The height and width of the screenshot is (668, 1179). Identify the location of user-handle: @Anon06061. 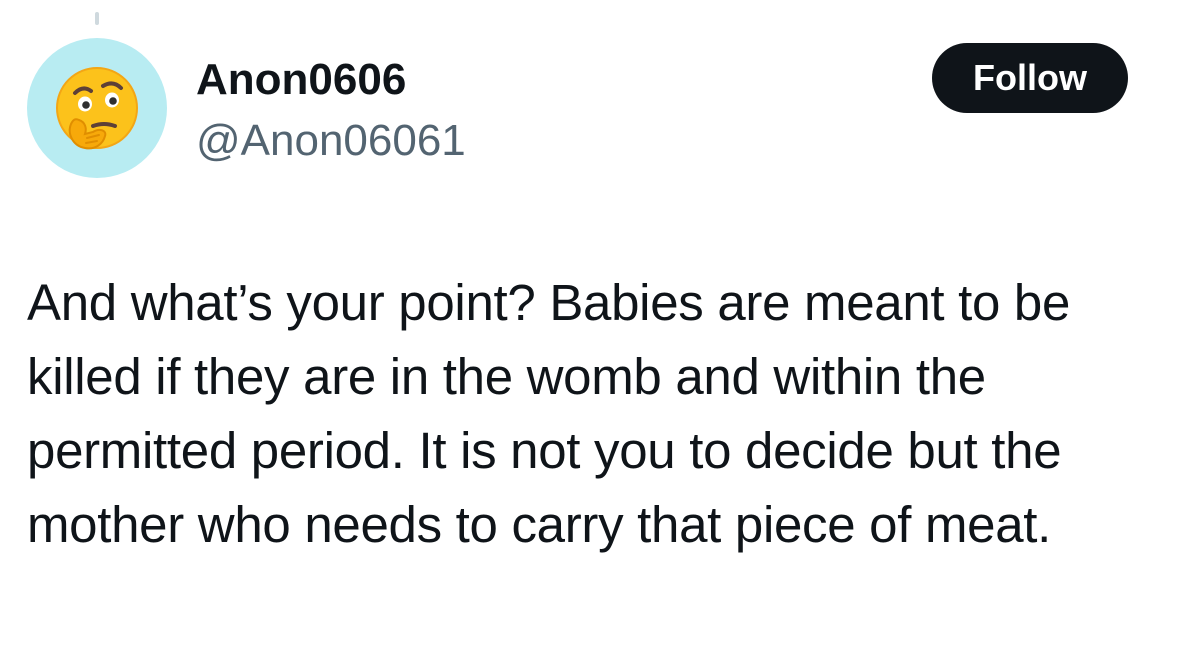
(331, 141).